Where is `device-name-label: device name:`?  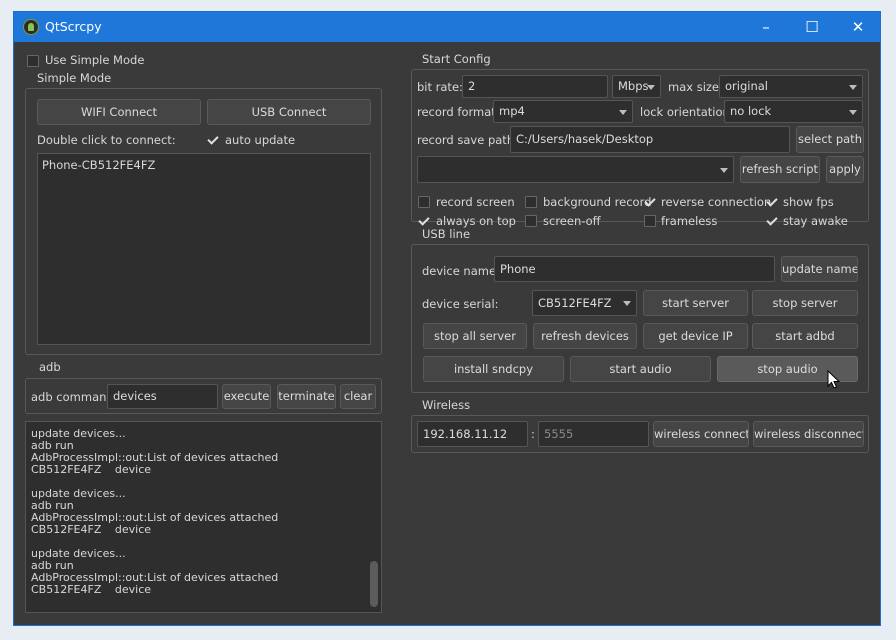
device-name-label: device name: is located at coordinates (461, 271).